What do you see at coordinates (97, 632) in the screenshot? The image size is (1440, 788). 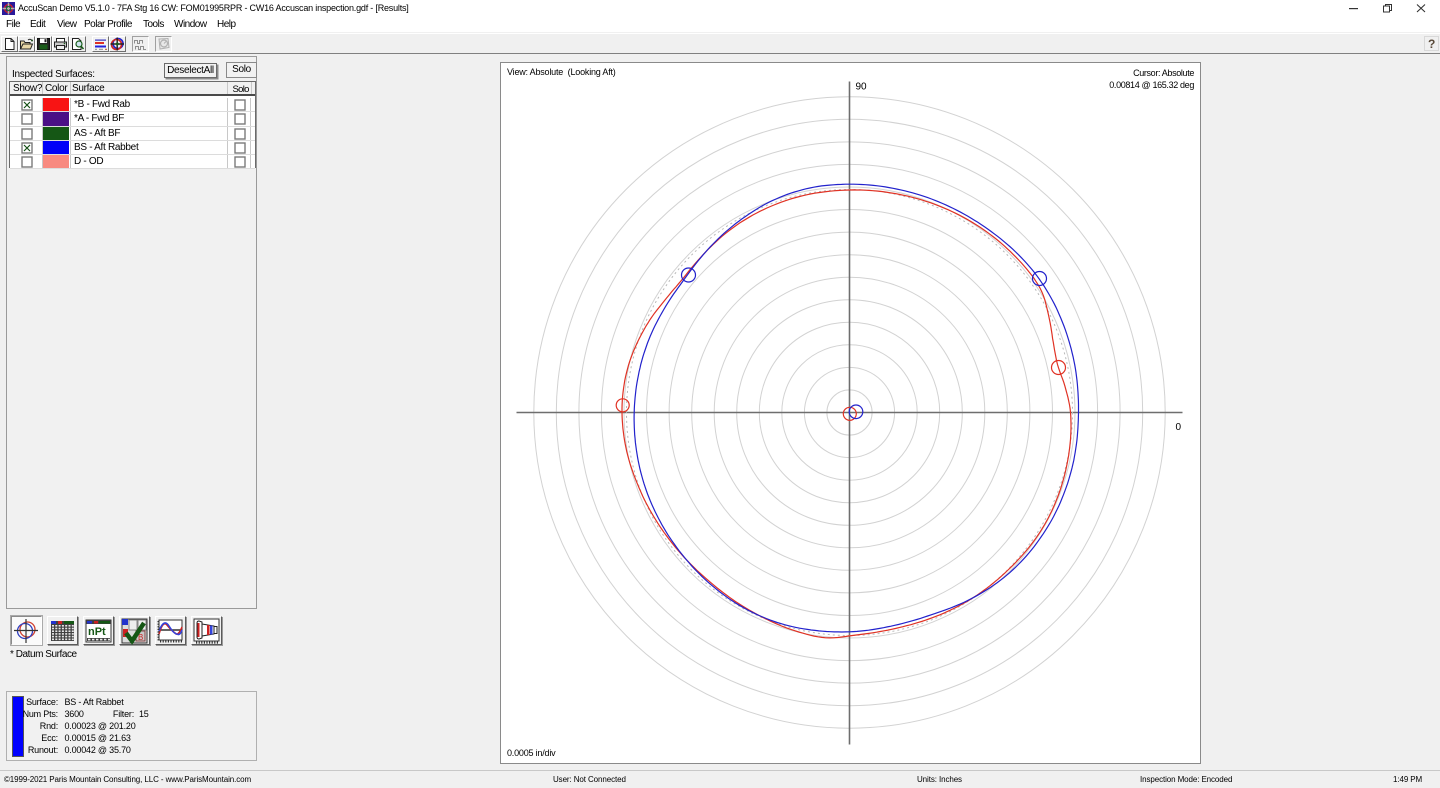 I see `svg-text: nPt` at bounding box center [97, 632].